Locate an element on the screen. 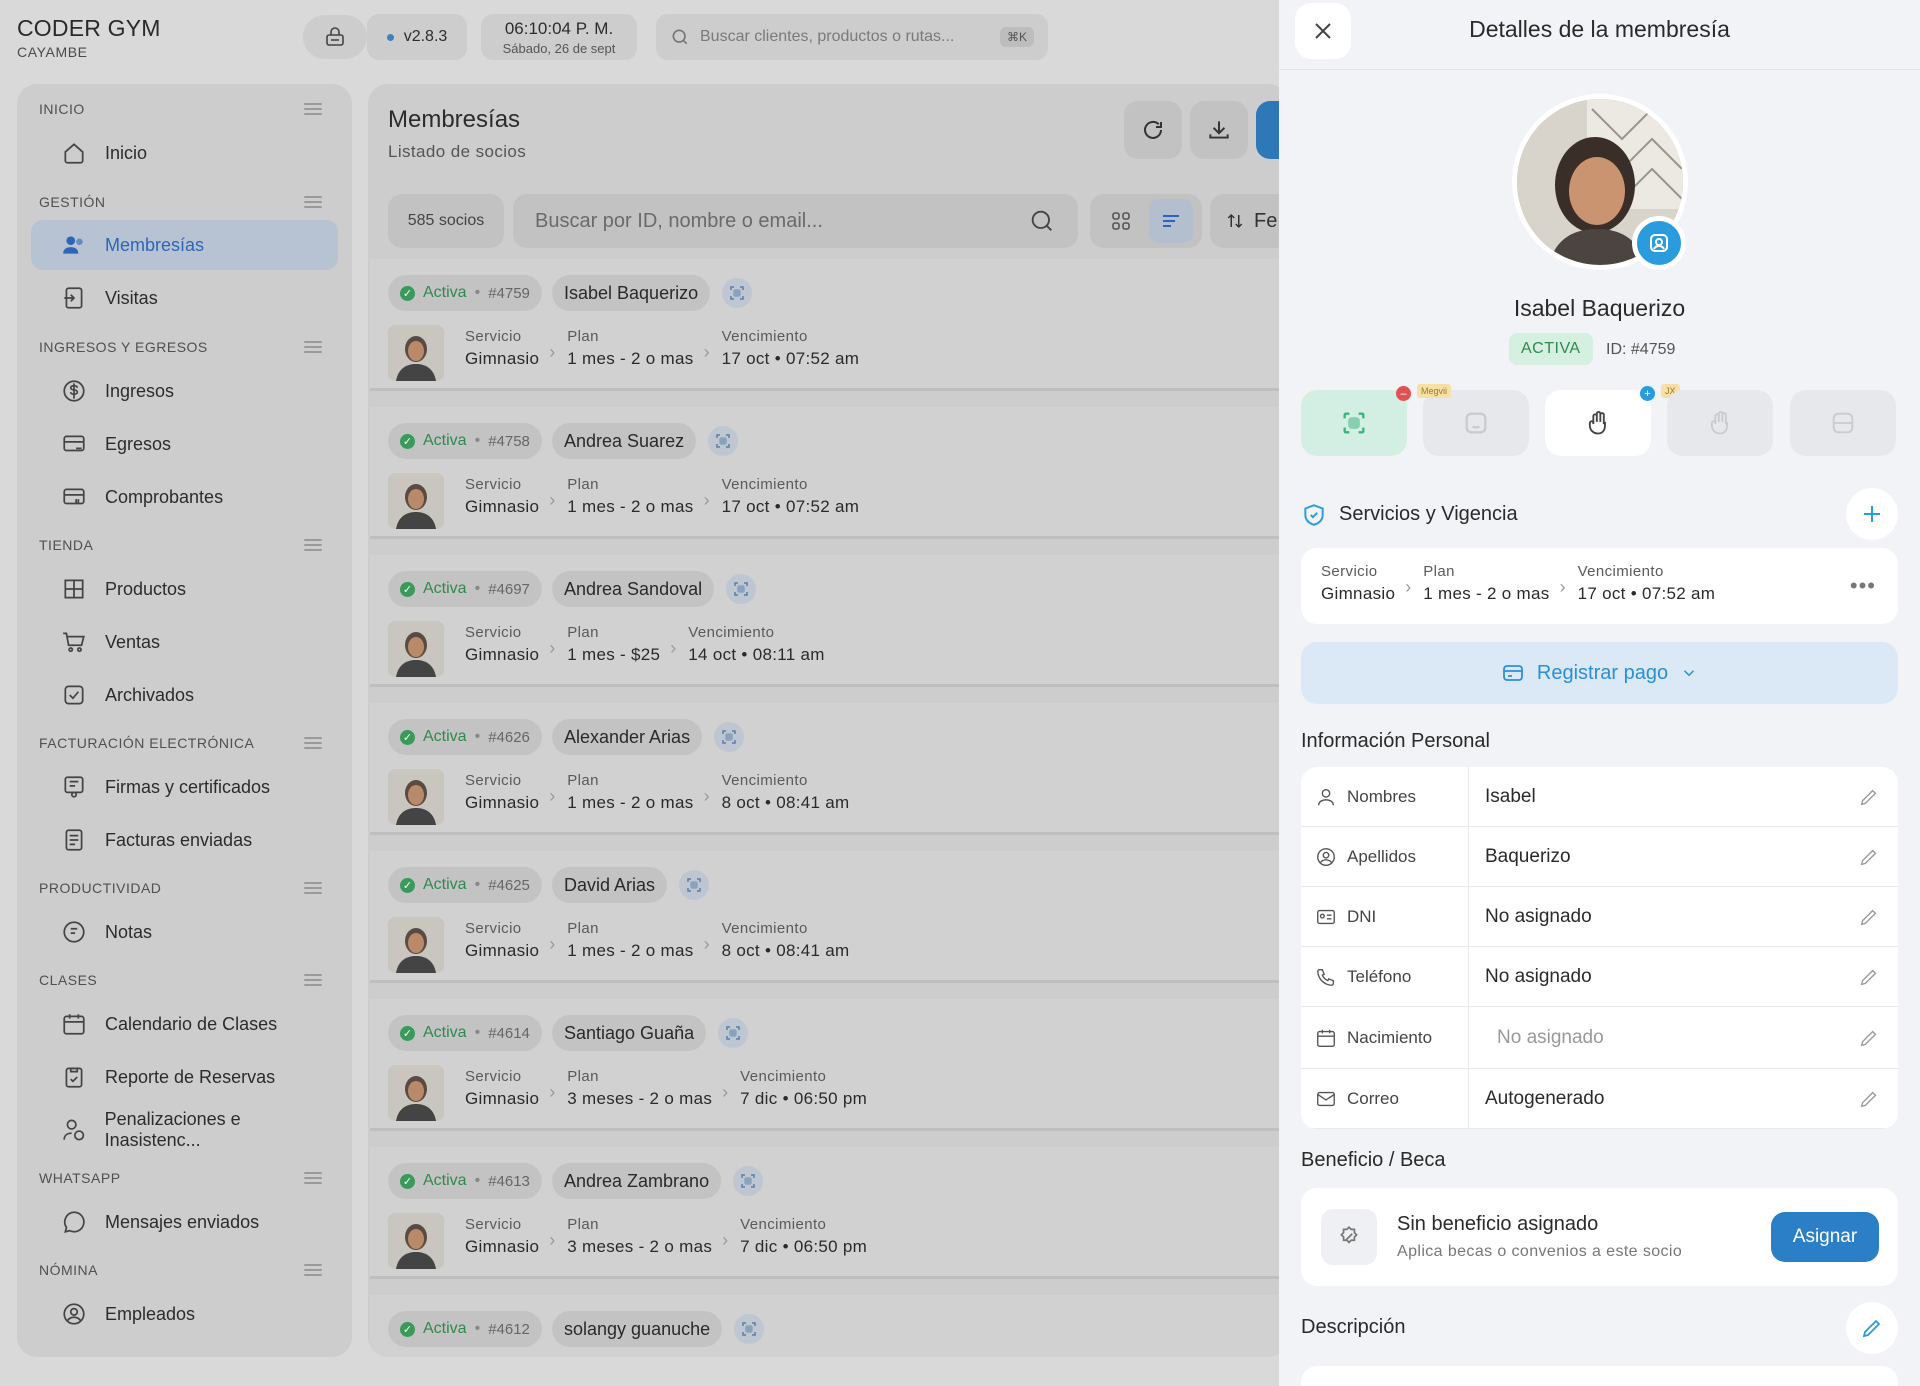 The width and height of the screenshot is (1920, 1386). add-palm-icon: + is located at coordinates (1647, 393).